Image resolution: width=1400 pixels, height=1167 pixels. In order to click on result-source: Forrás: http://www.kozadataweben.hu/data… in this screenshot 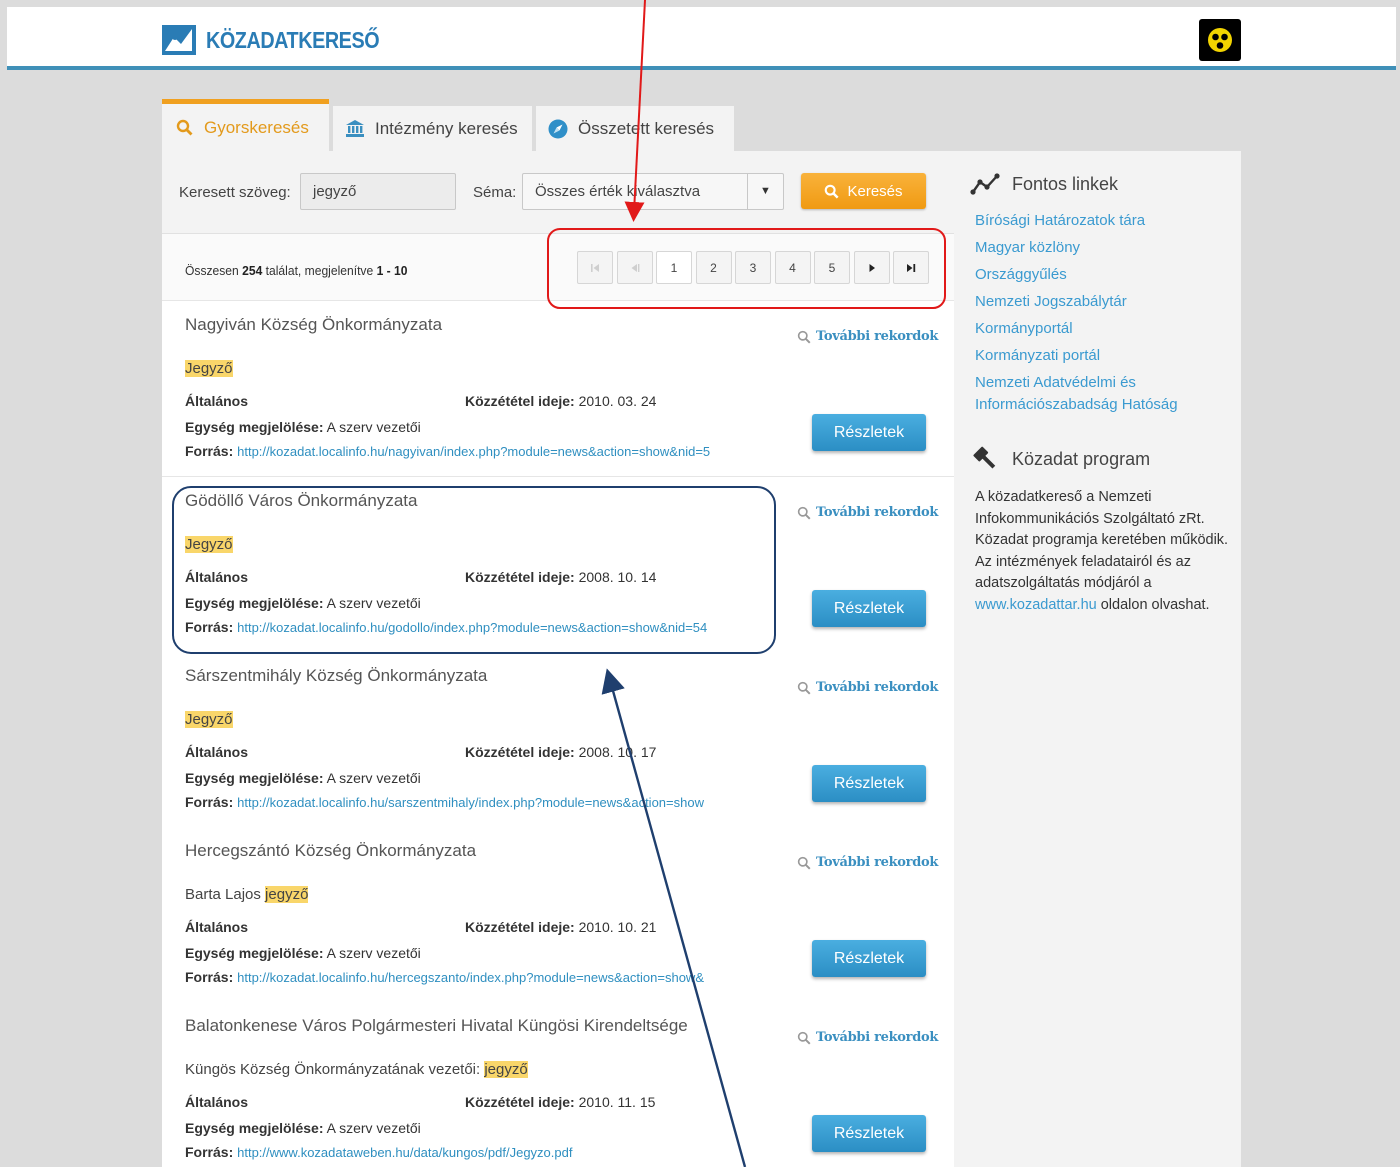, I will do `click(472, 1152)`.